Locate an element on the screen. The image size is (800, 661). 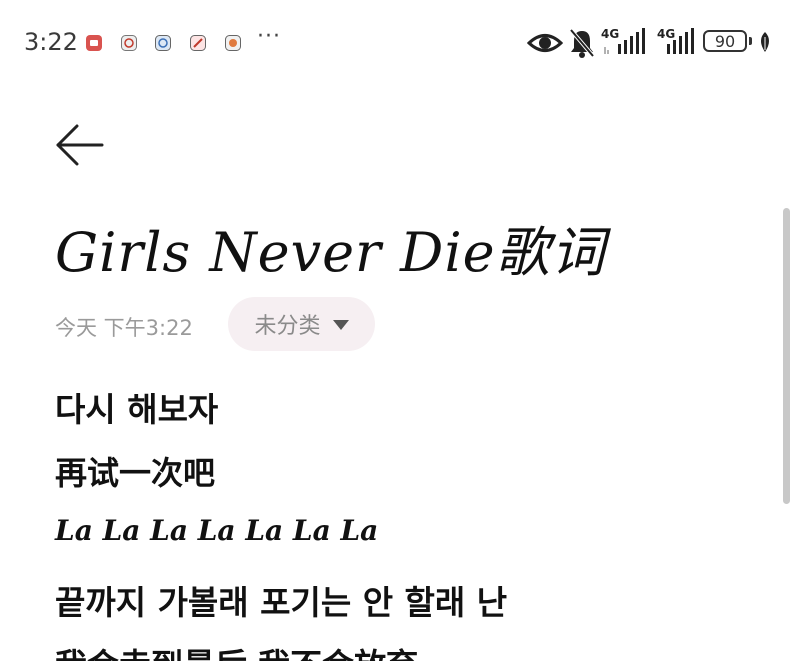
bell-muted-icon is located at coordinates (582, 43).